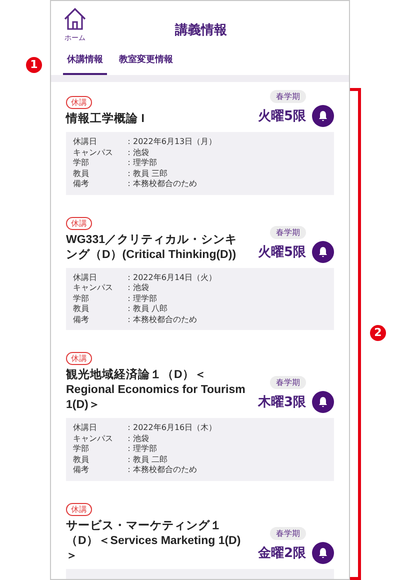  Describe the element at coordinates (171, 142) in the screenshot. I see `detail-value: ：2022年6月13日（月）` at that location.